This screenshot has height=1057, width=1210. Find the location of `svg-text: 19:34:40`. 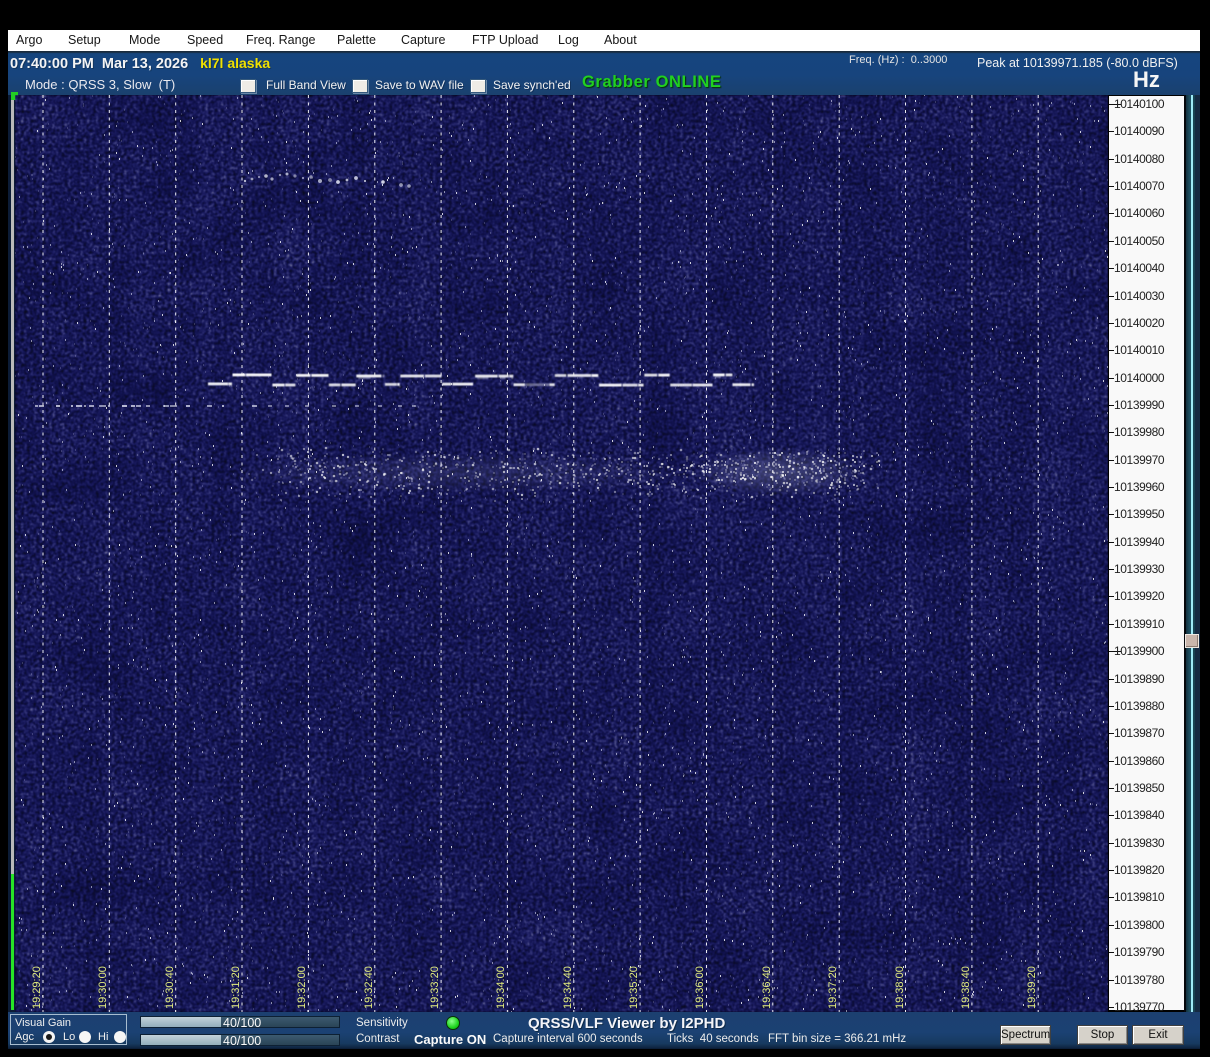

svg-text: 19:34:40 is located at coordinates (568, 987).